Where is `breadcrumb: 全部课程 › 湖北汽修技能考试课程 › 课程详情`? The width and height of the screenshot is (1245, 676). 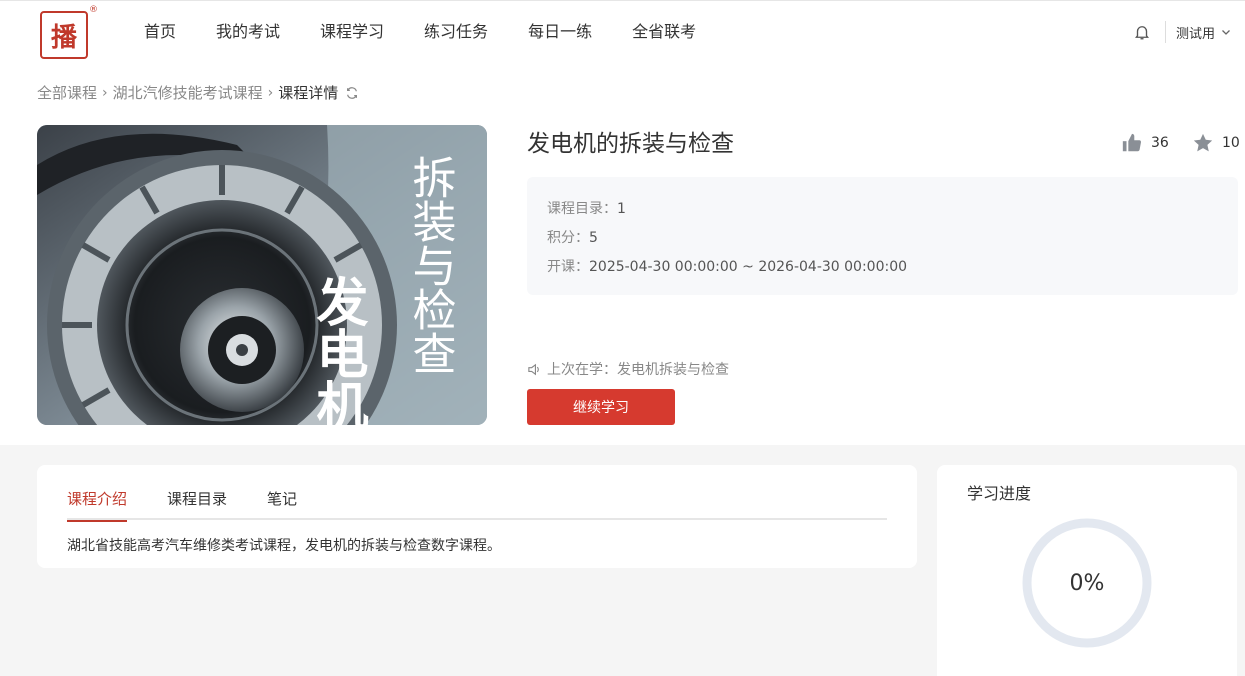 breadcrumb: 全部课程 › 湖北汽修技能考试课程 › 课程详情 is located at coordinates (198, 92).